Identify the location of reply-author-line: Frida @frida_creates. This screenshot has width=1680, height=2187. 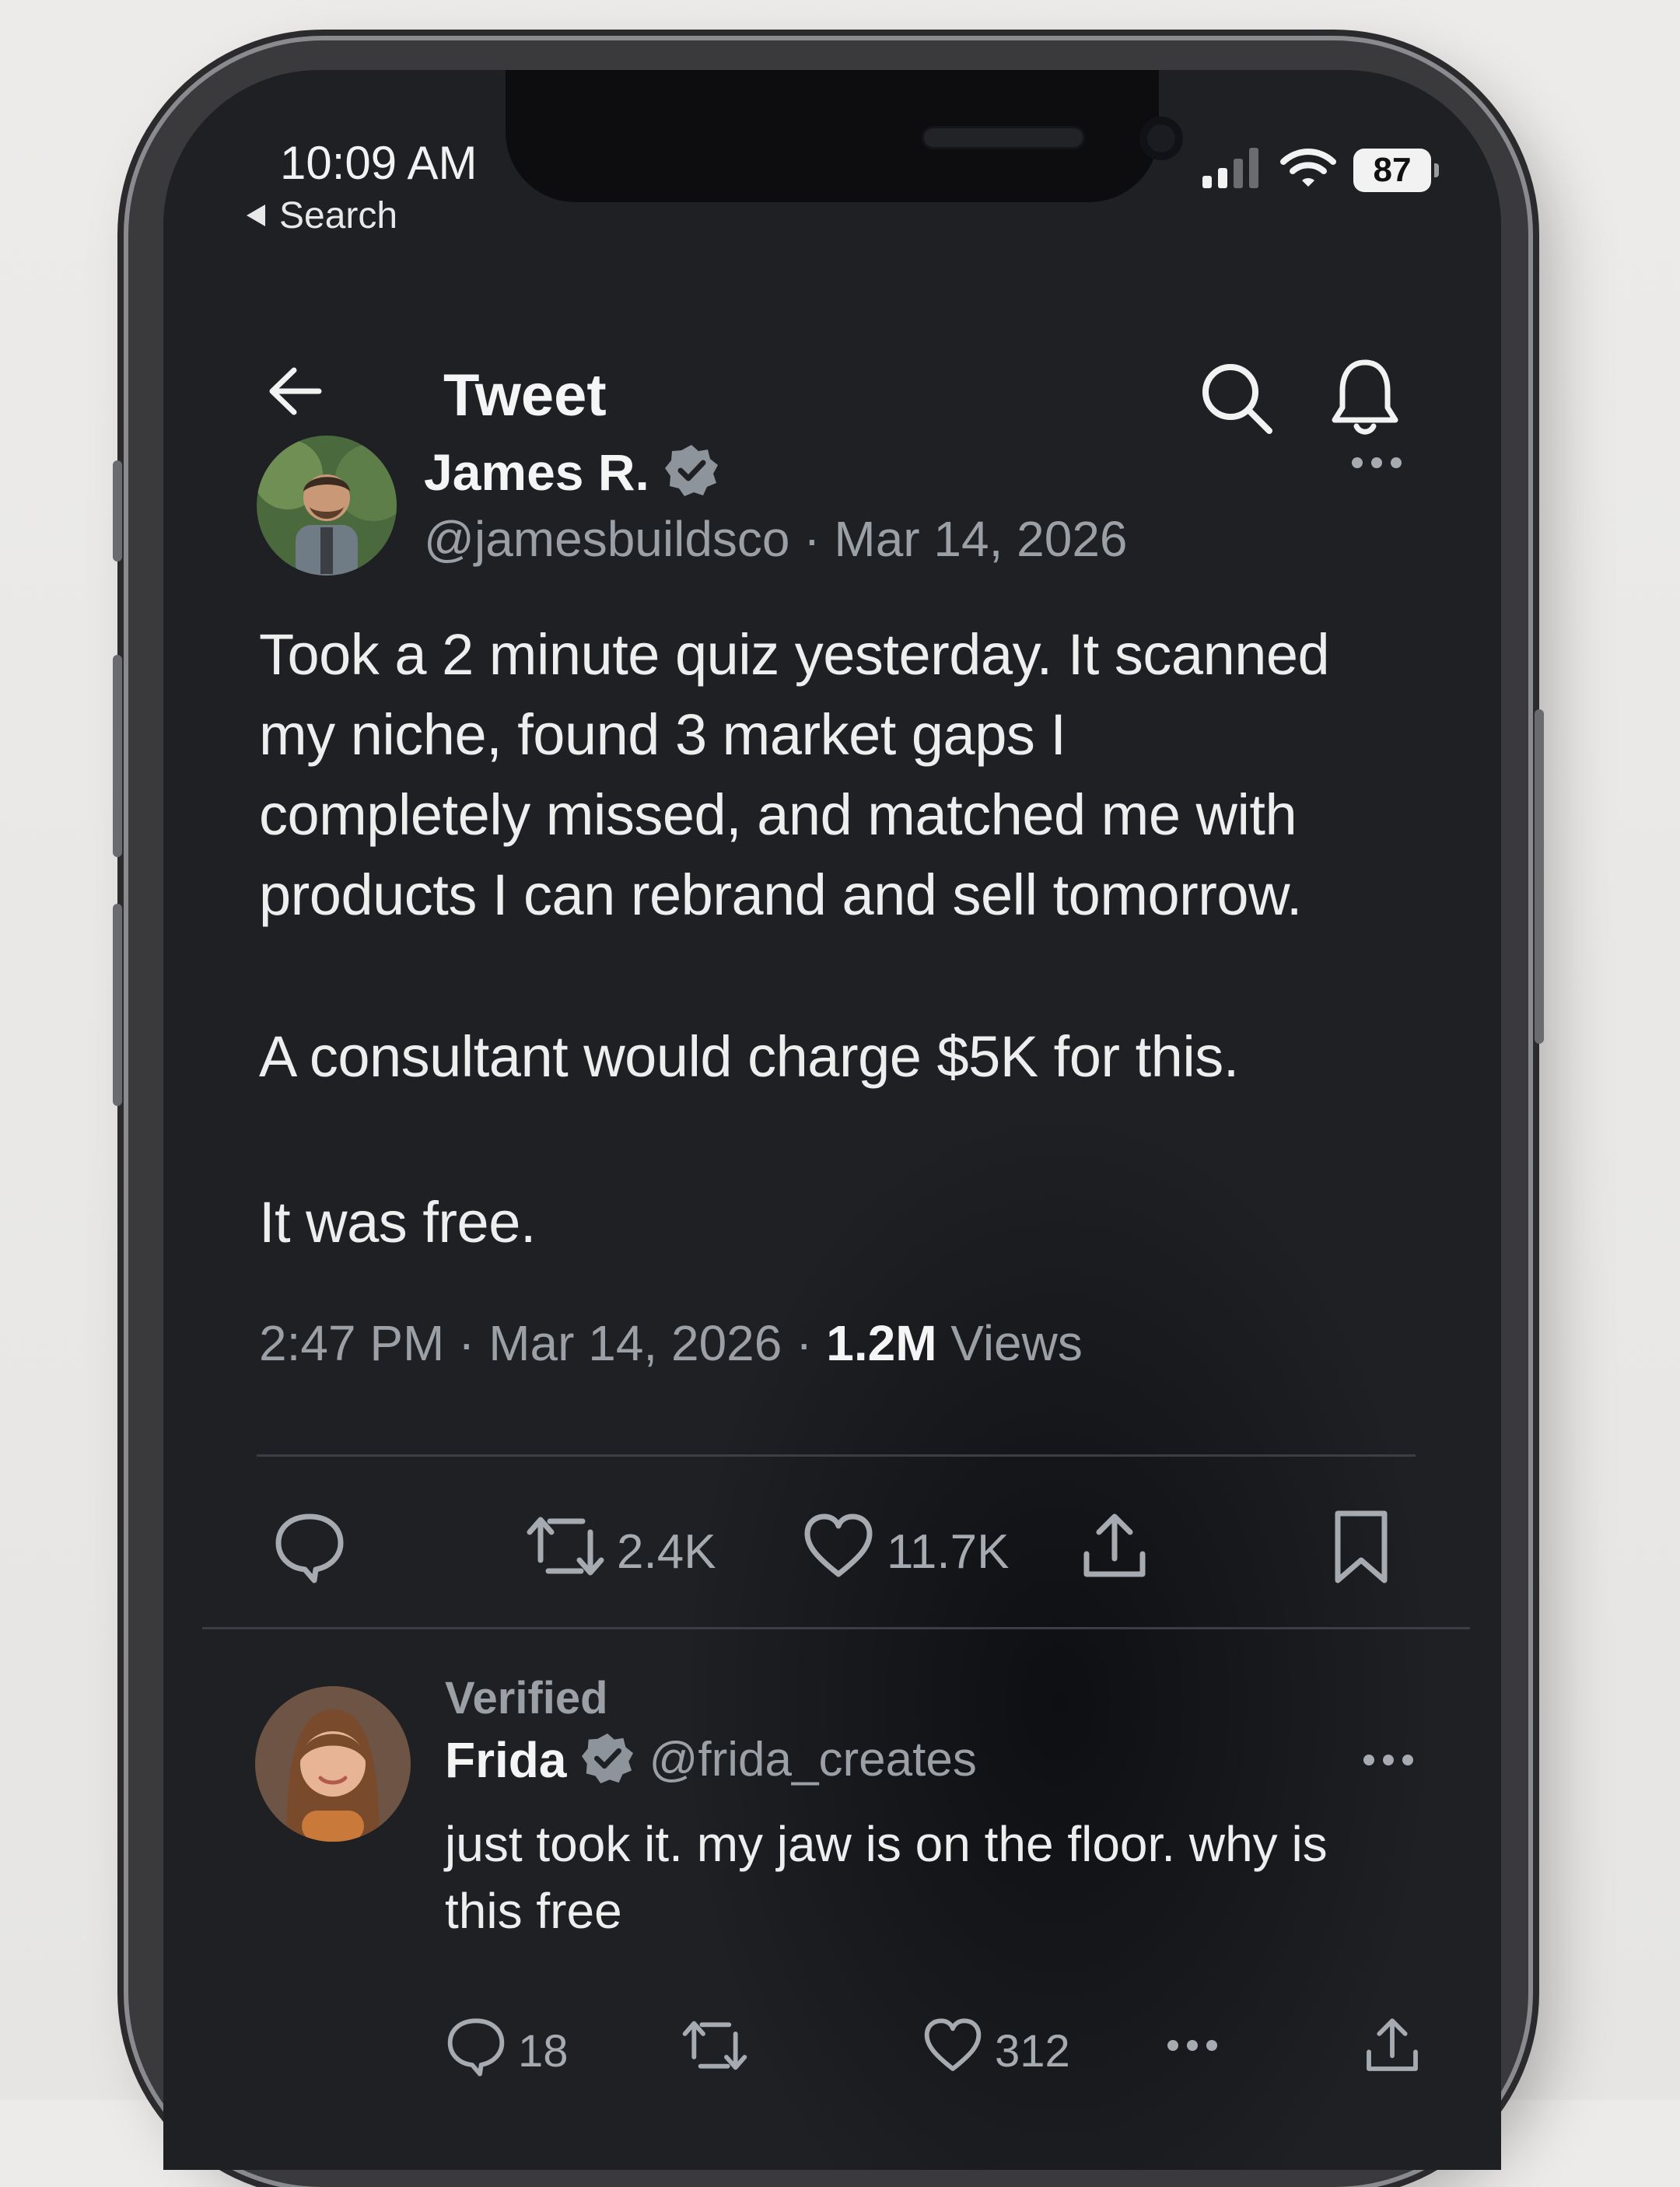
(711, 1760).